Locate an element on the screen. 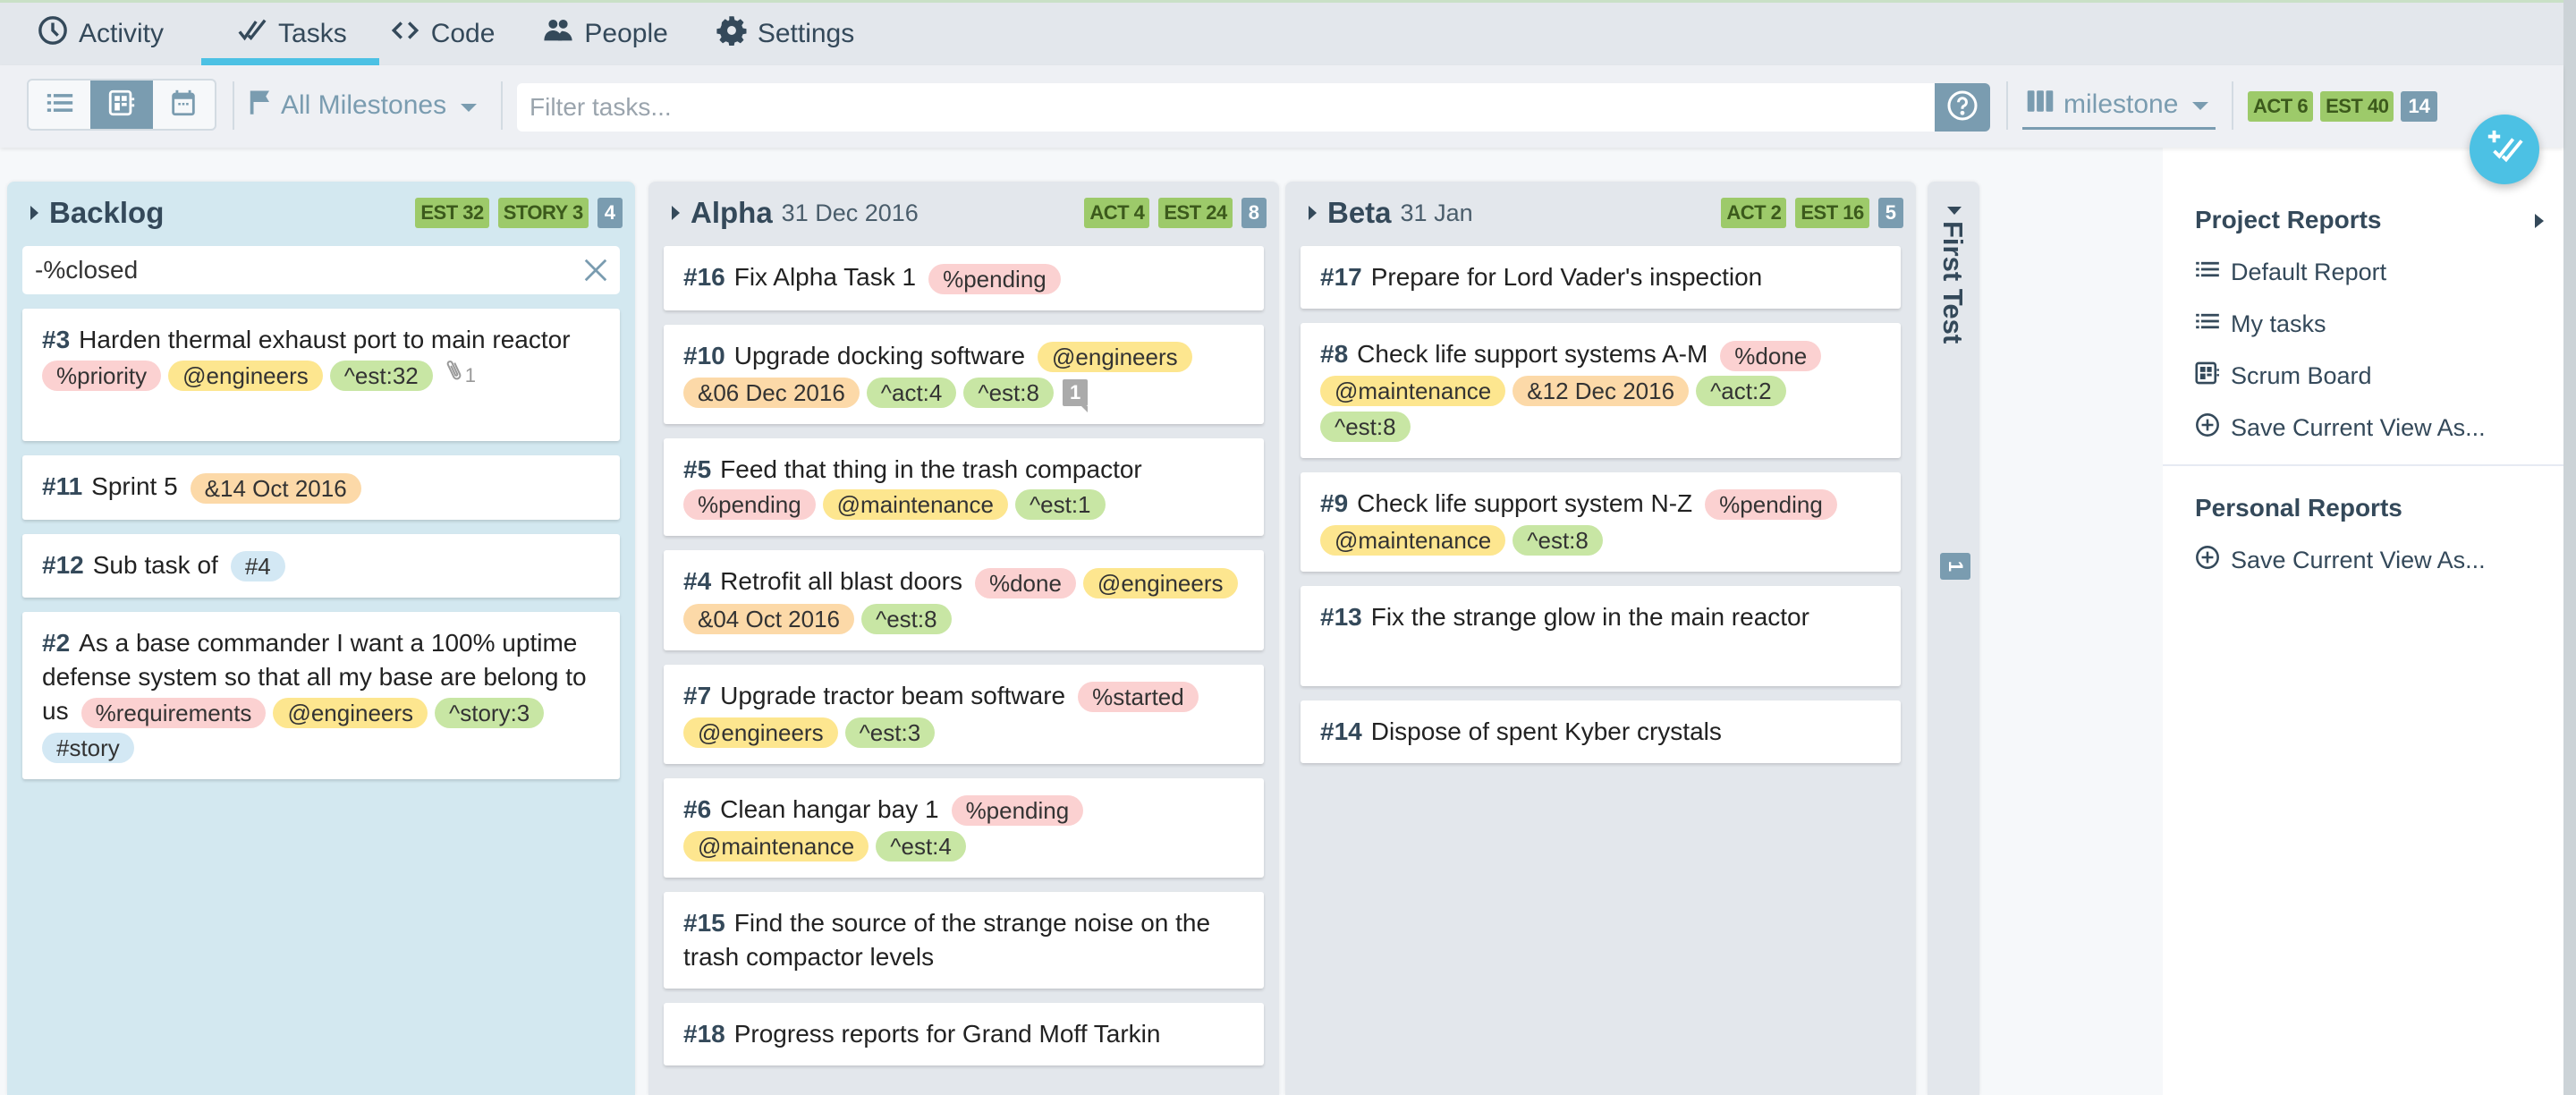 Image resolution: width=2576 pixels, height=1095 pixels. tag-ref: #4 is located at coordinates (257, 567).